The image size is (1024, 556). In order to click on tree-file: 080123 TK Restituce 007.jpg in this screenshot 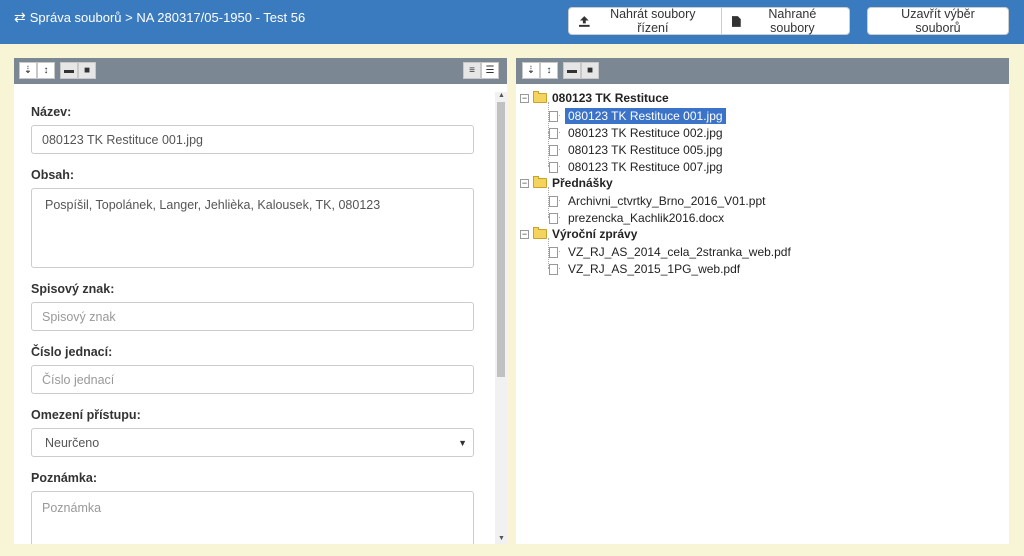, I will do `click(637, 167)`.